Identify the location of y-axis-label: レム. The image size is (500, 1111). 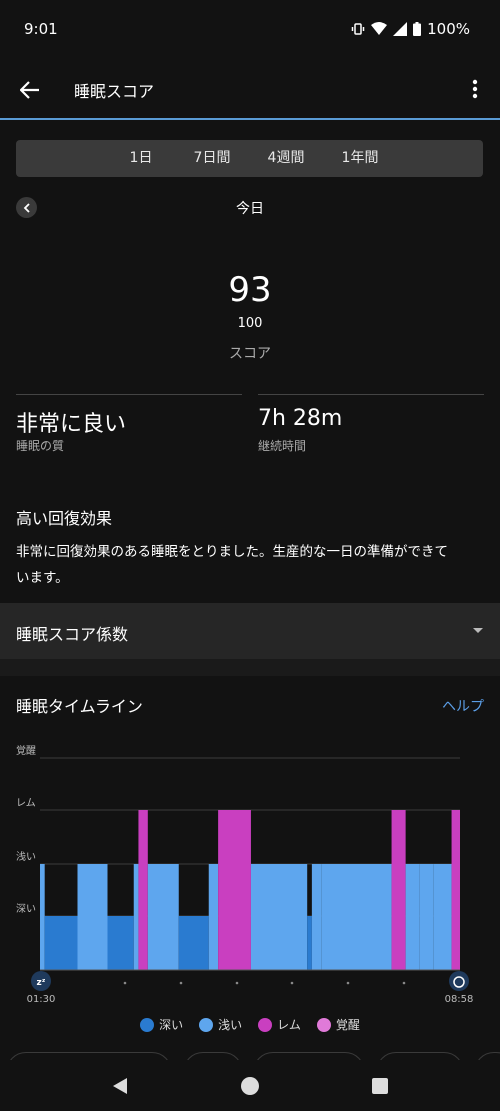
(26, 803).